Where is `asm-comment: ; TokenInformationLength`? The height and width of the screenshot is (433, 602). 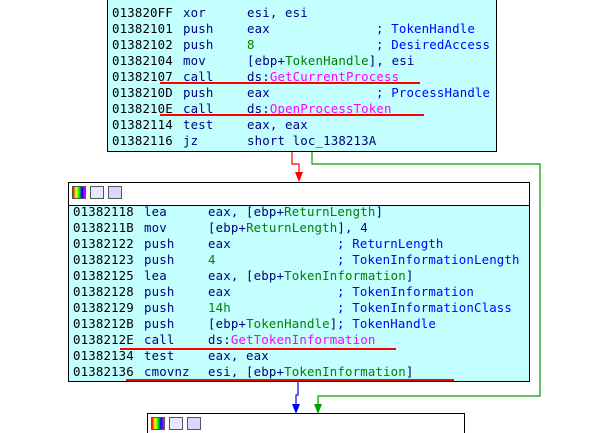 asm-comment: ; TokenInformationLength is located at coordinates (428, 259).